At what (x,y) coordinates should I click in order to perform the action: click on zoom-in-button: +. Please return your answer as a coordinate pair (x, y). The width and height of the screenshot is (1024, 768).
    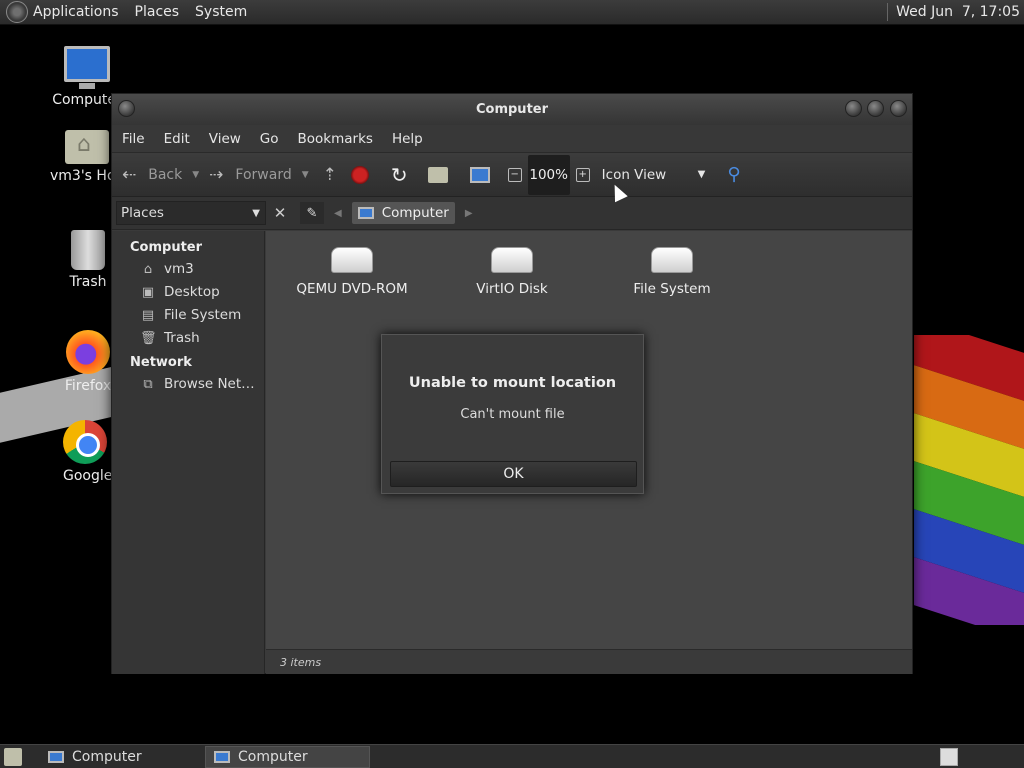
    Looking at the image, I should click on (582, 174).